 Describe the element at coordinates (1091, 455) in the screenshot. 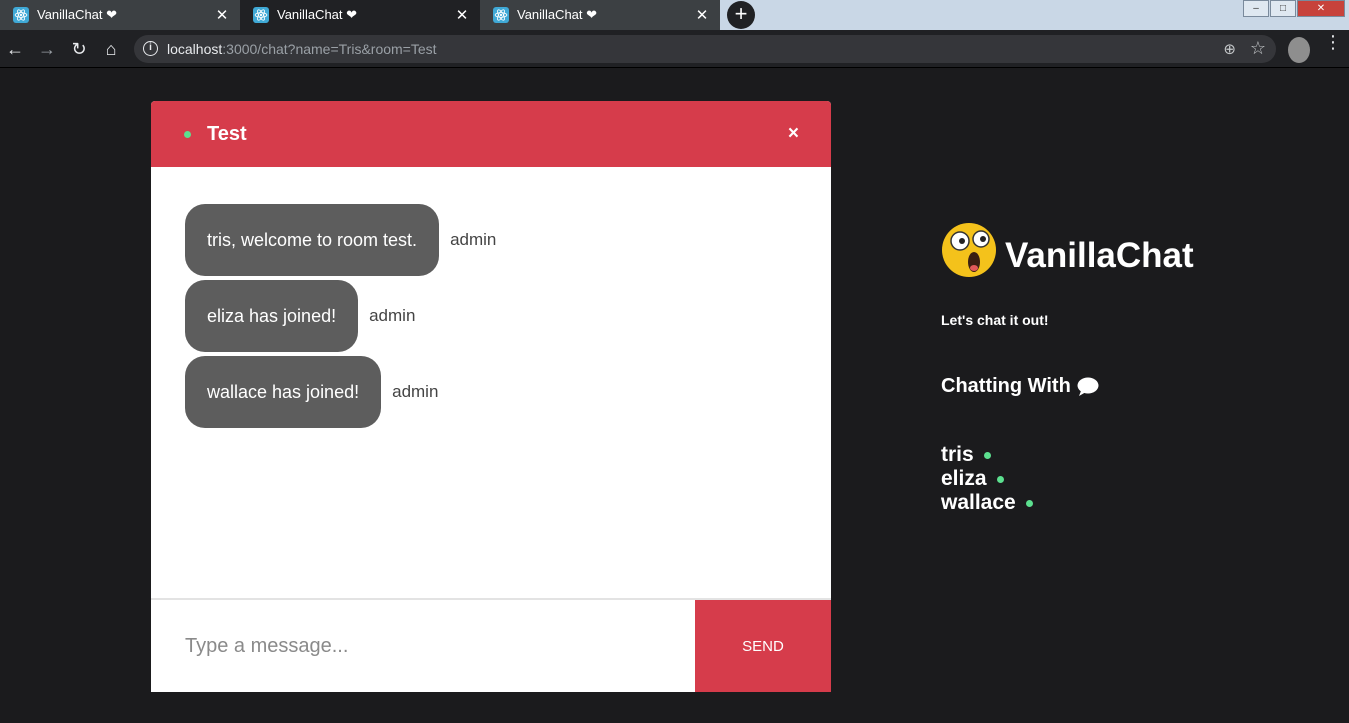

I see `user-list-item: tris` at that location.